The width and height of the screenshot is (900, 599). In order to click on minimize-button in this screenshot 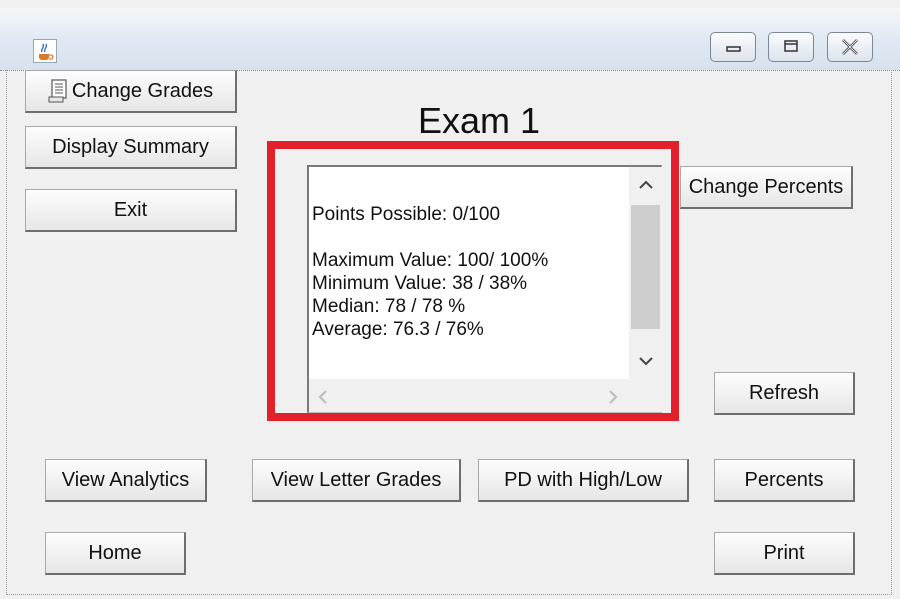, I will do `click(733, 47)`.